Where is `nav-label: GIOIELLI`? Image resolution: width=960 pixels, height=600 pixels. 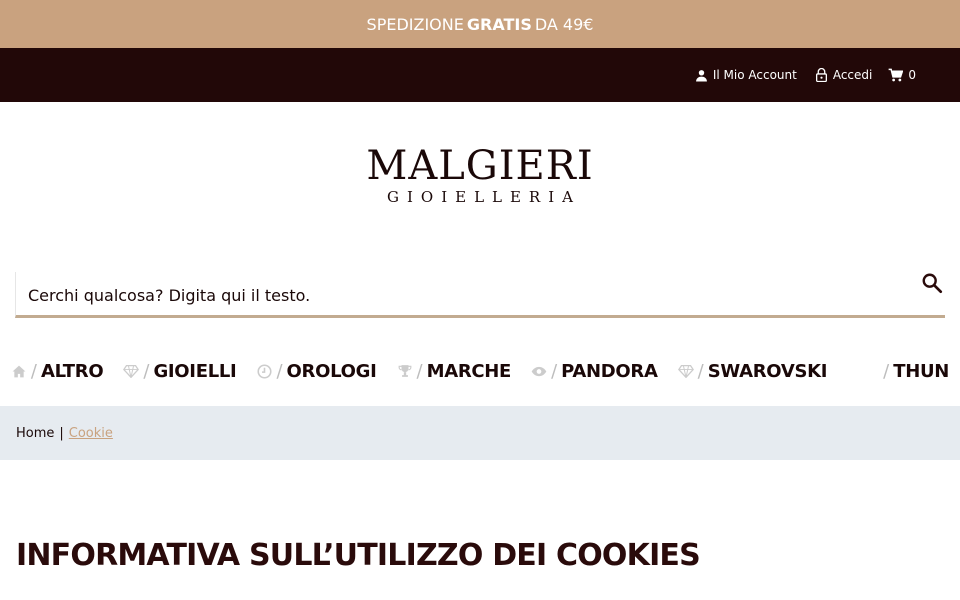
nav-label: GIOIELLI is located at coordinates (195, 371).